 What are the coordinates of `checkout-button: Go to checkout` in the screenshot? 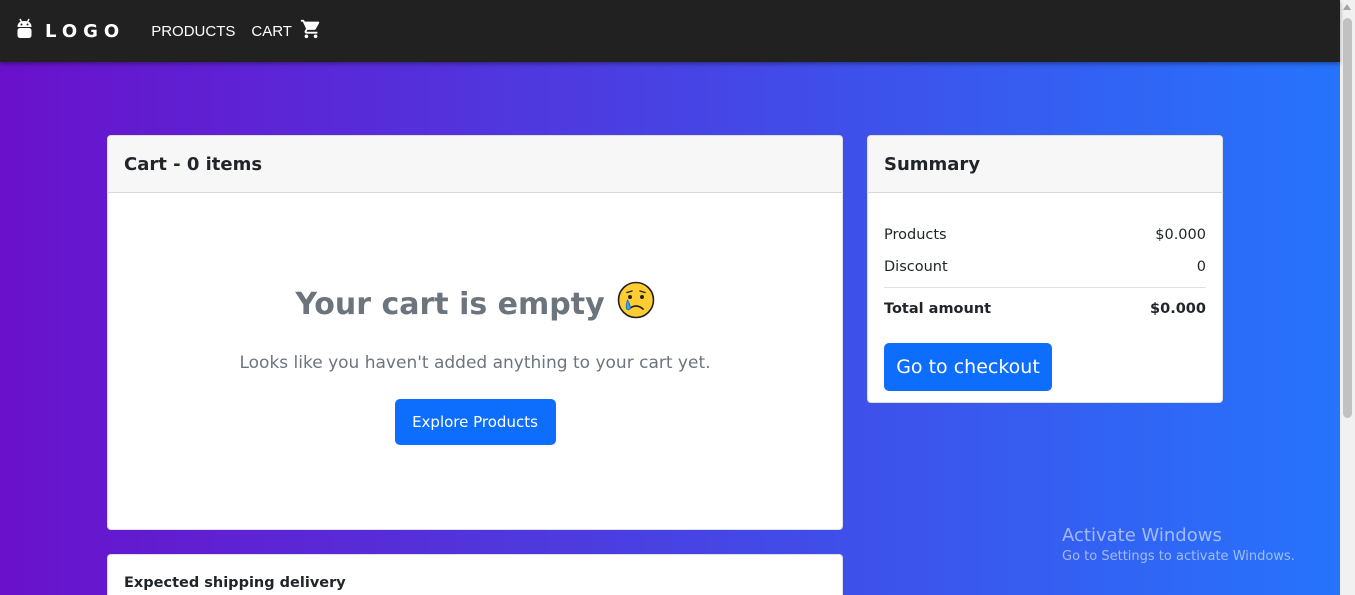 It's located at (968, 367).